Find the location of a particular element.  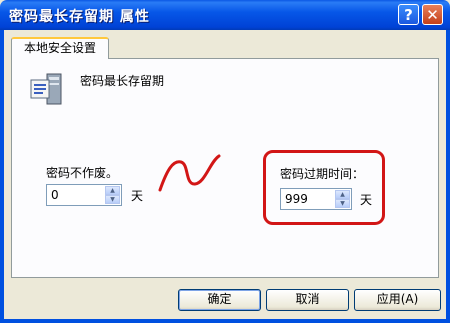

policy-server-icon is located at coordinates (46, 89).